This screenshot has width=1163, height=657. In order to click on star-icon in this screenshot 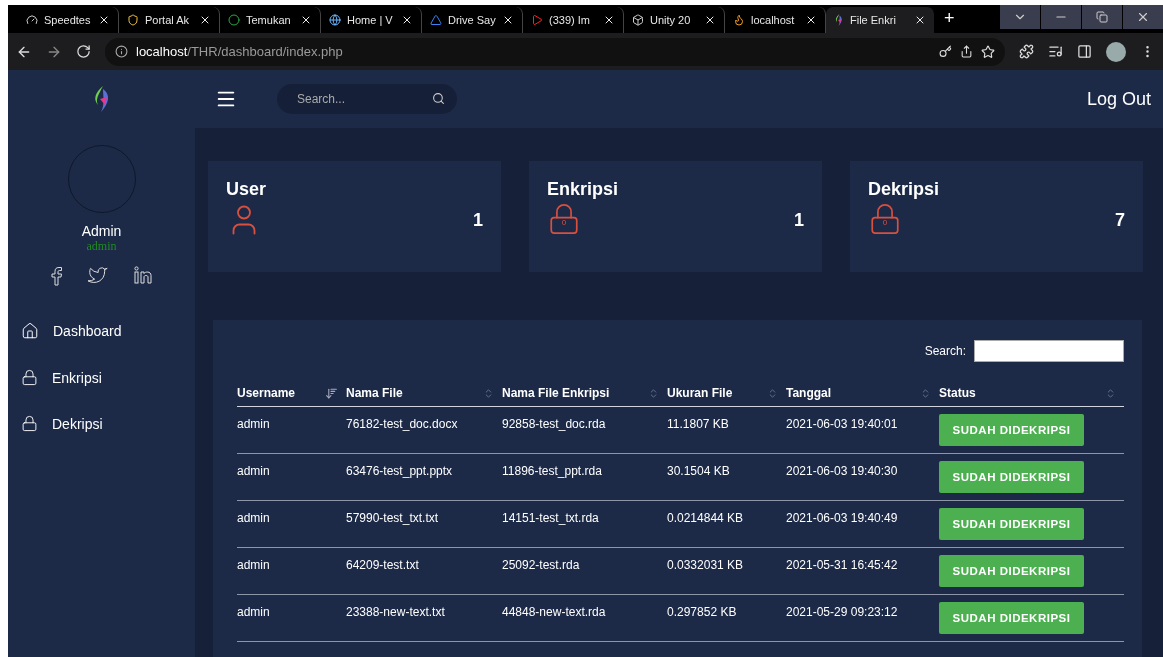, I will do `click(988, 51)`.